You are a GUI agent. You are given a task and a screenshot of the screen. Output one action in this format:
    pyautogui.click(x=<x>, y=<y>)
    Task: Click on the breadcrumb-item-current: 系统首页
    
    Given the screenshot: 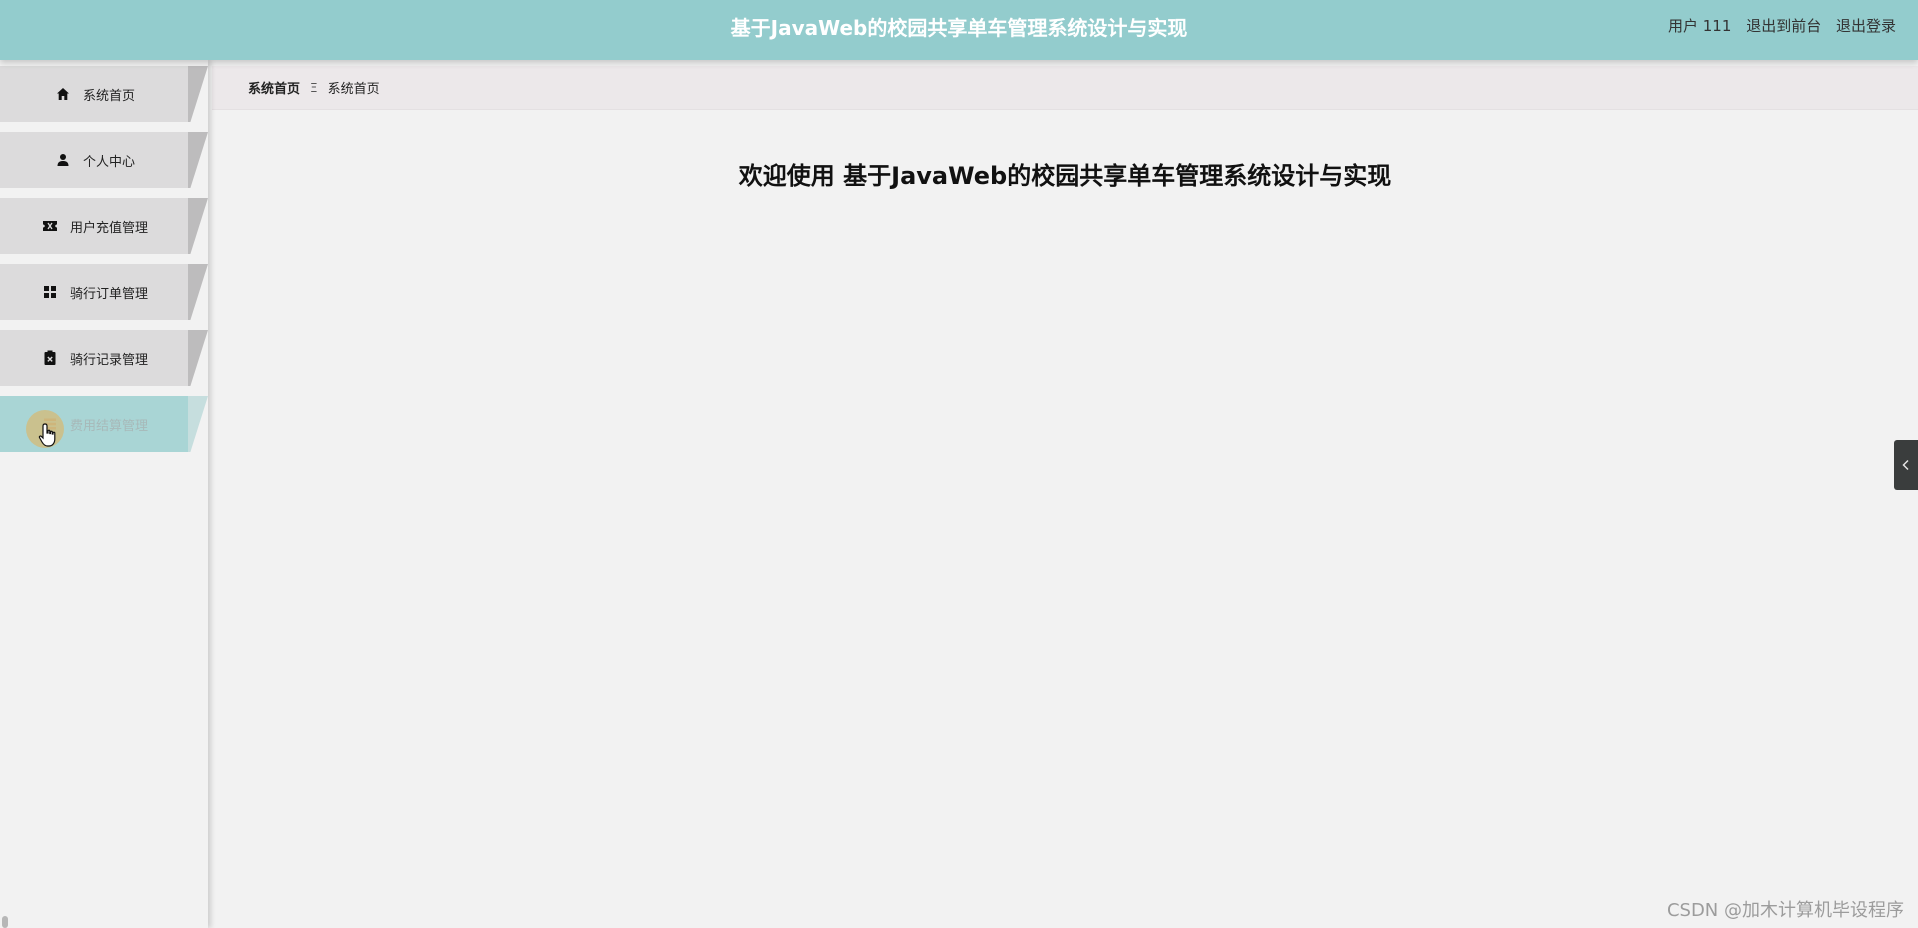 What is the action you would take?
    pyautogui.click(x=353, y=89)
    